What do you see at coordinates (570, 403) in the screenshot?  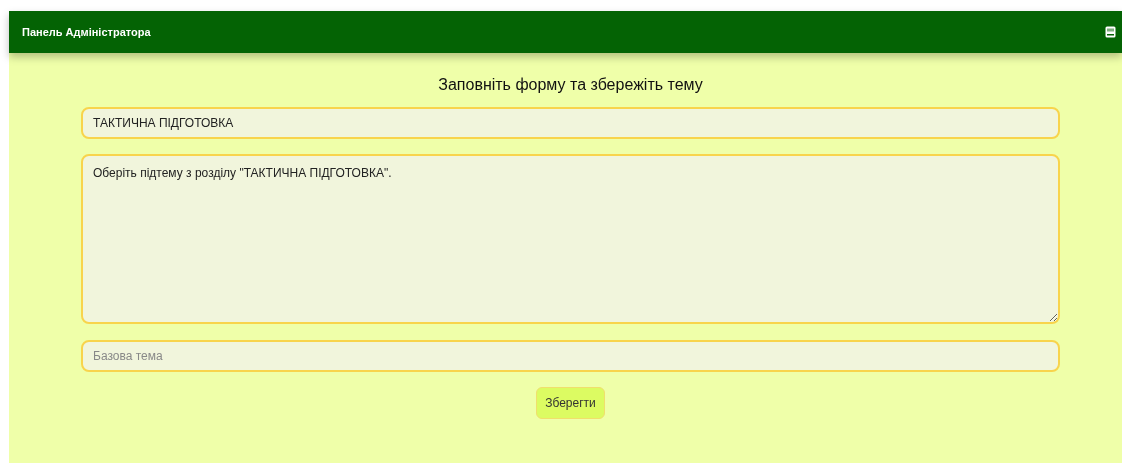 I see `save-button: Зберегти` at bounding box center [570, 403].